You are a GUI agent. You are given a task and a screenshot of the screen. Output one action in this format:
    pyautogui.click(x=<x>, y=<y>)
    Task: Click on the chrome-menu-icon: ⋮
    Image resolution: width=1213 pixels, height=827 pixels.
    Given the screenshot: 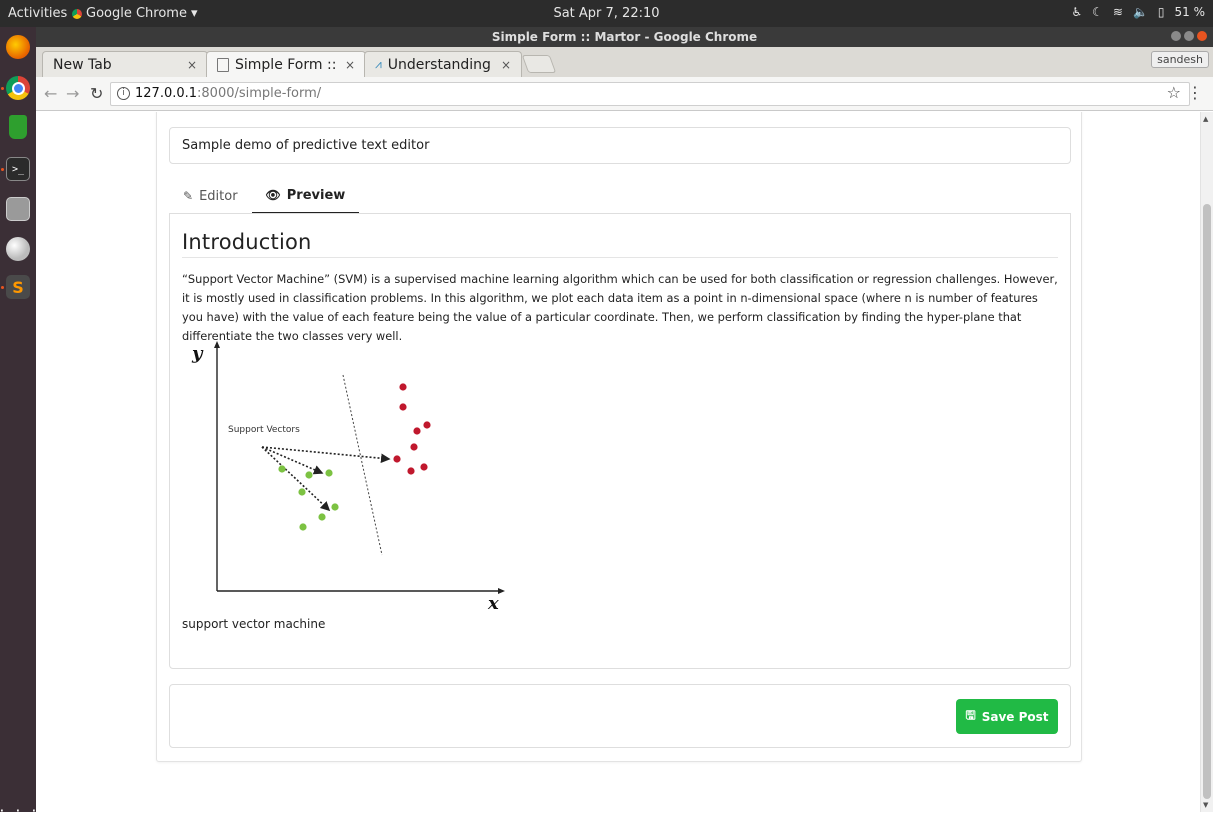 What is the action you would take?
    pyautogui.click(x=1195, y=92)
    